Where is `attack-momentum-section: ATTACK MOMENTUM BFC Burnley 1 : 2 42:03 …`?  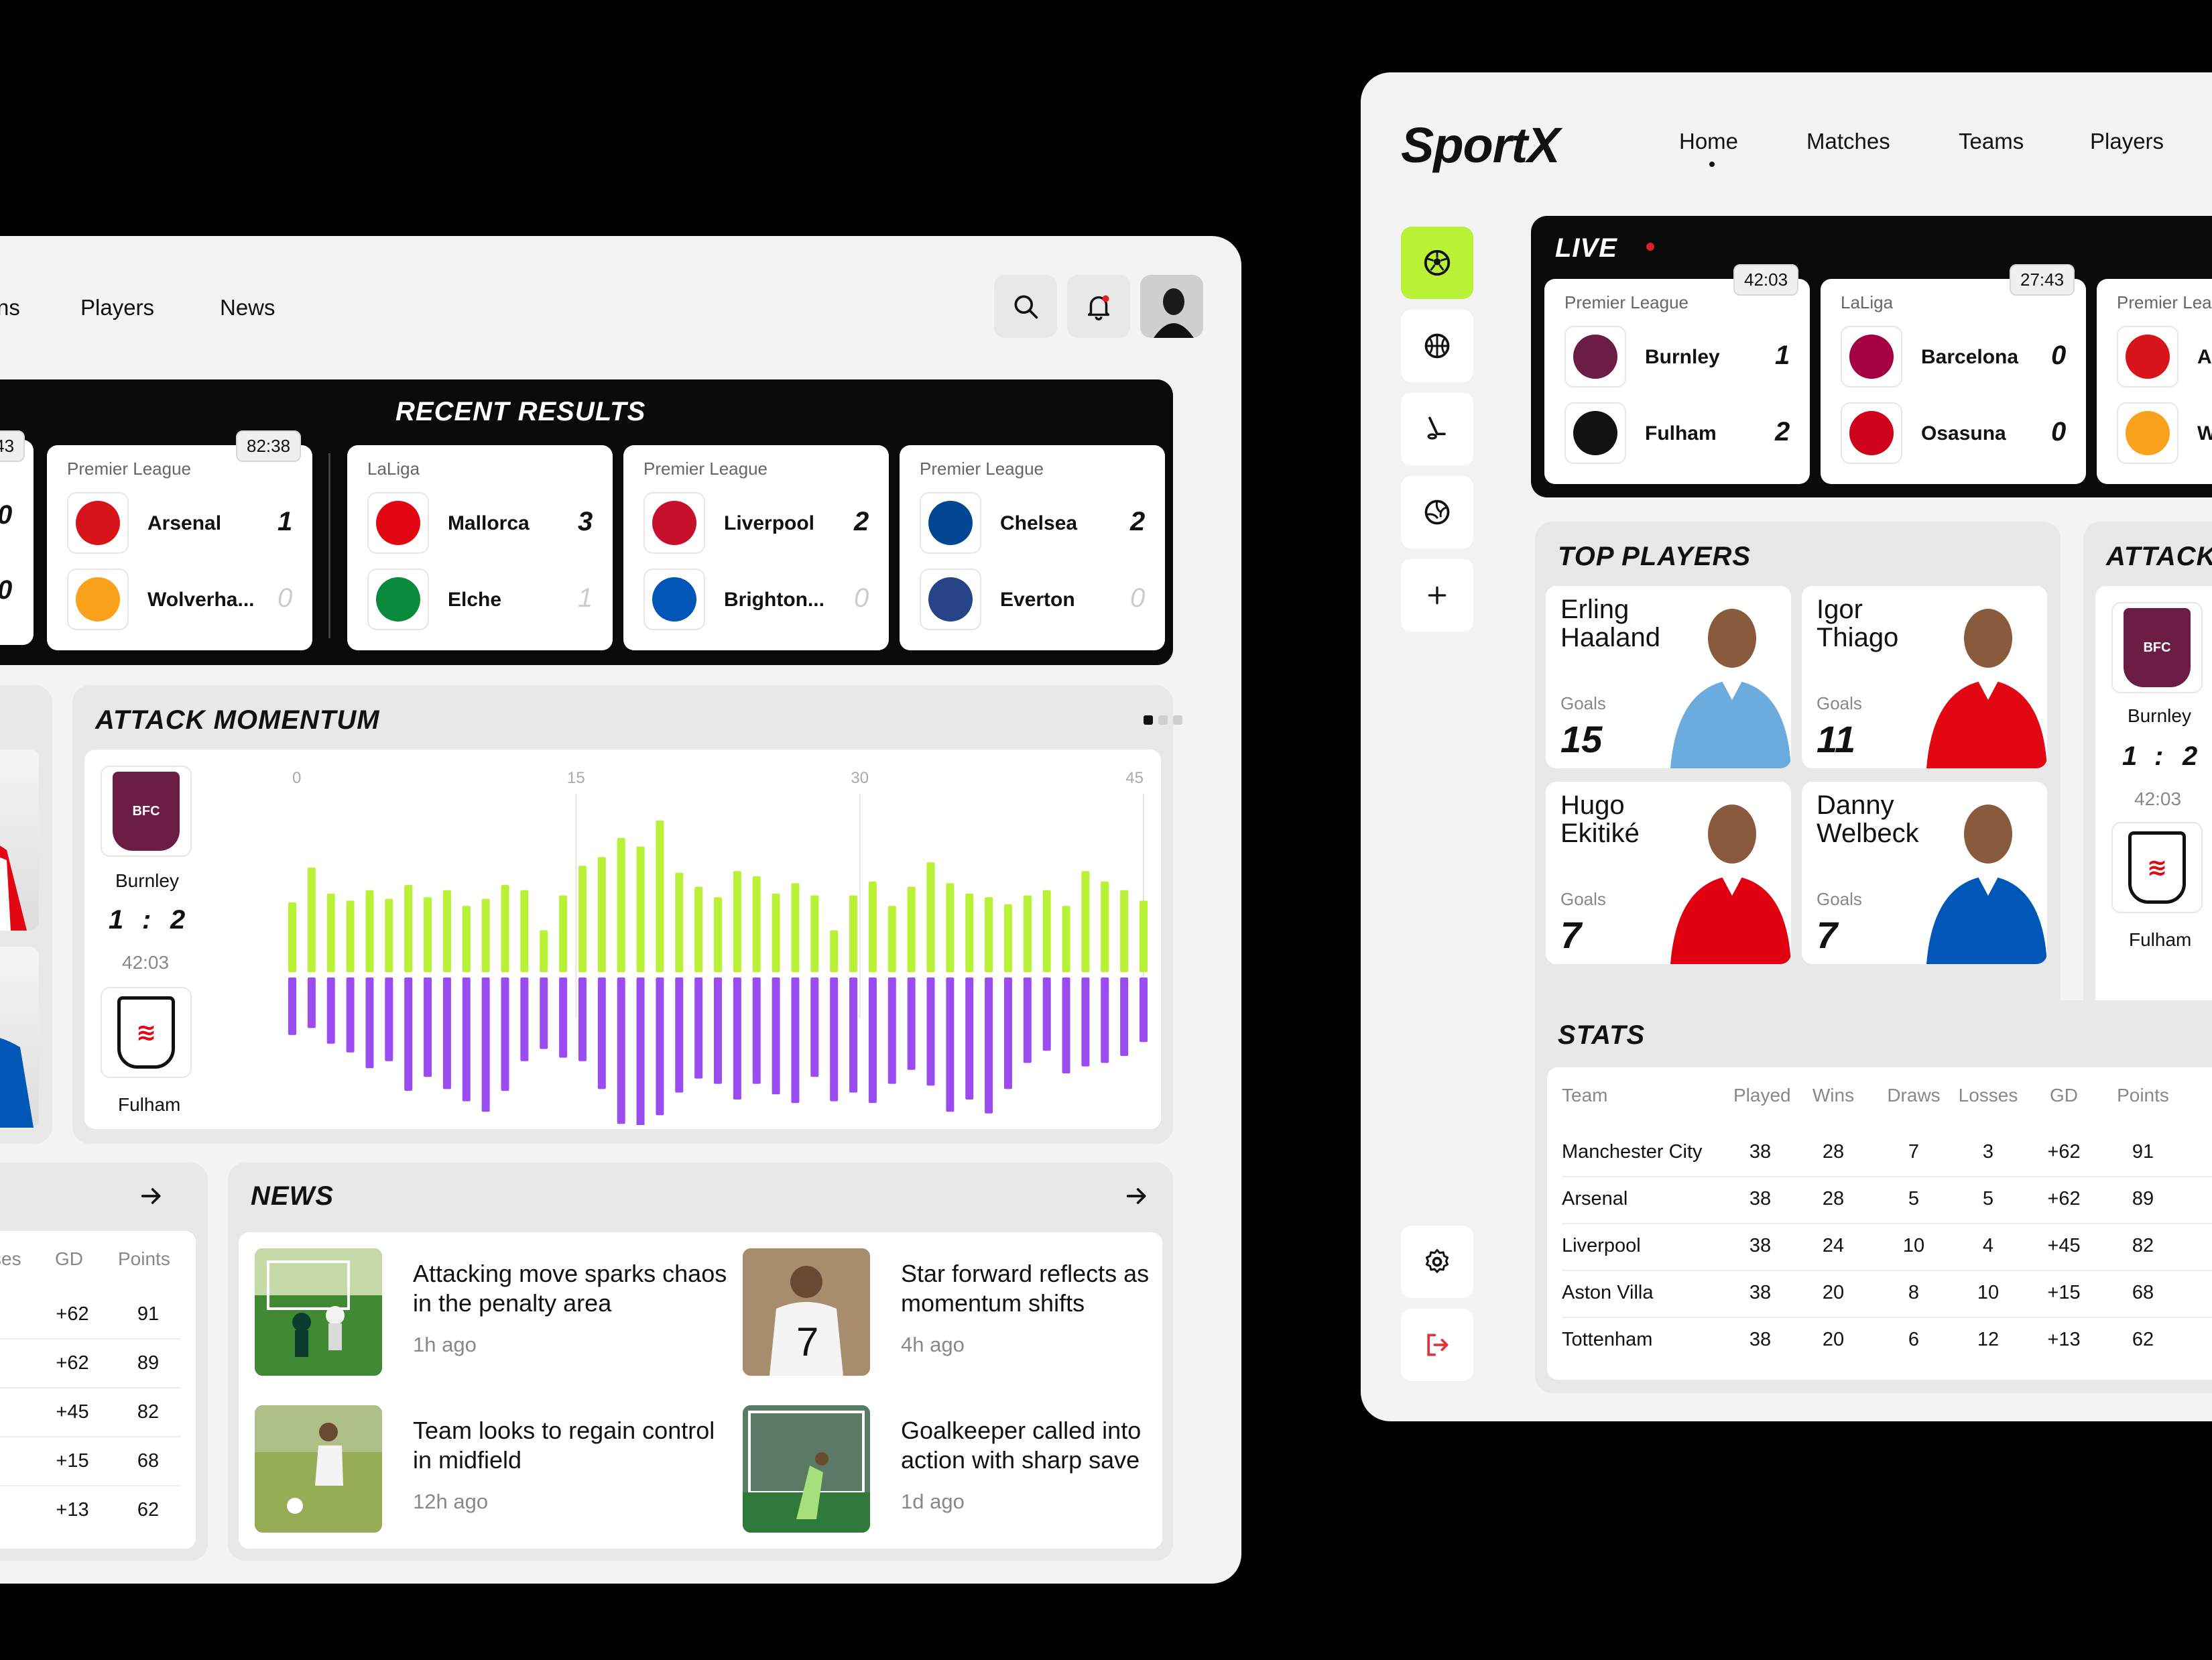
attack-momentum-section: ATTACK MOMENTUM BFC Burnley 1 : 2 42:03 … is located at coordinates (627, 914).